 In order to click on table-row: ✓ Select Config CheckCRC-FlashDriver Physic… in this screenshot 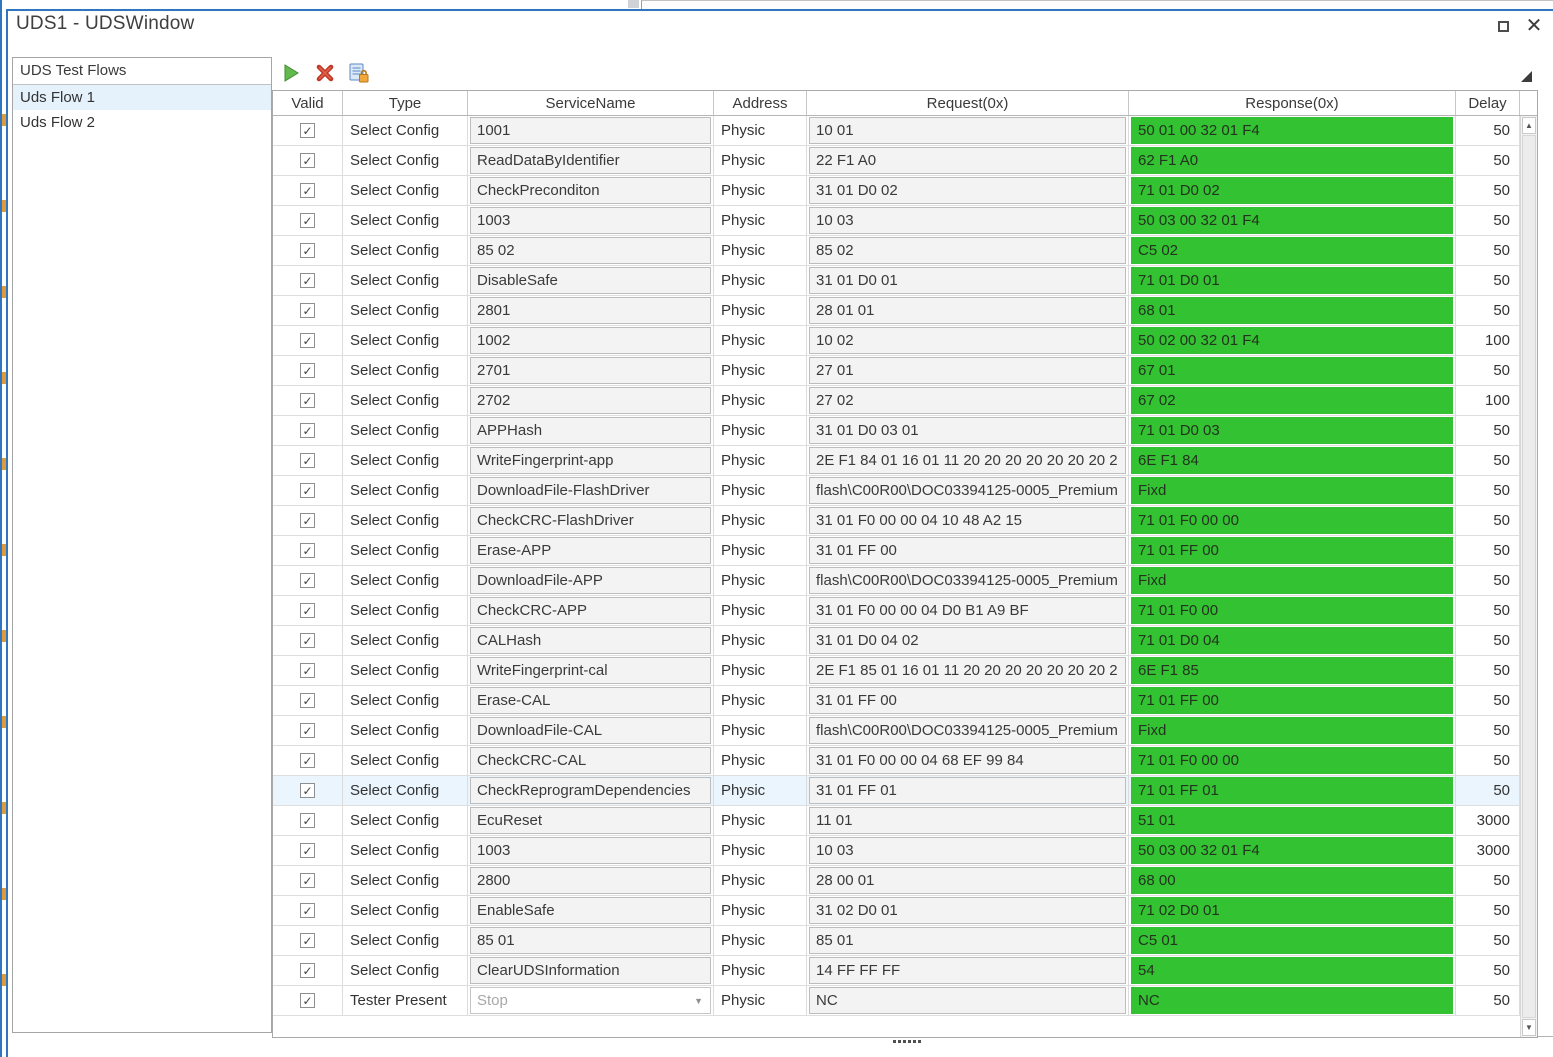, I will do `click(905, 521)`.